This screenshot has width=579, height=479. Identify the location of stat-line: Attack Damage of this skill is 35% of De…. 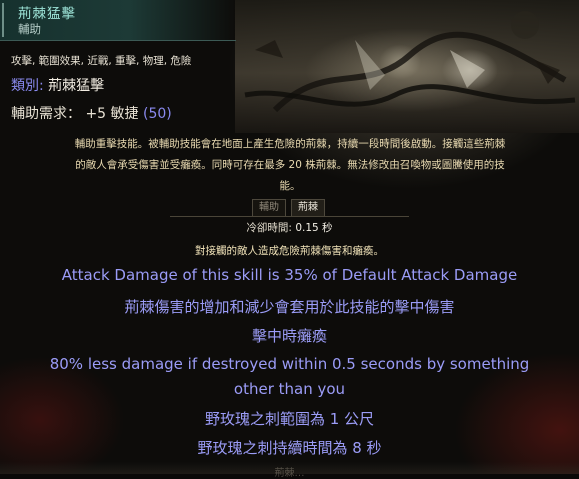
(289, 275).